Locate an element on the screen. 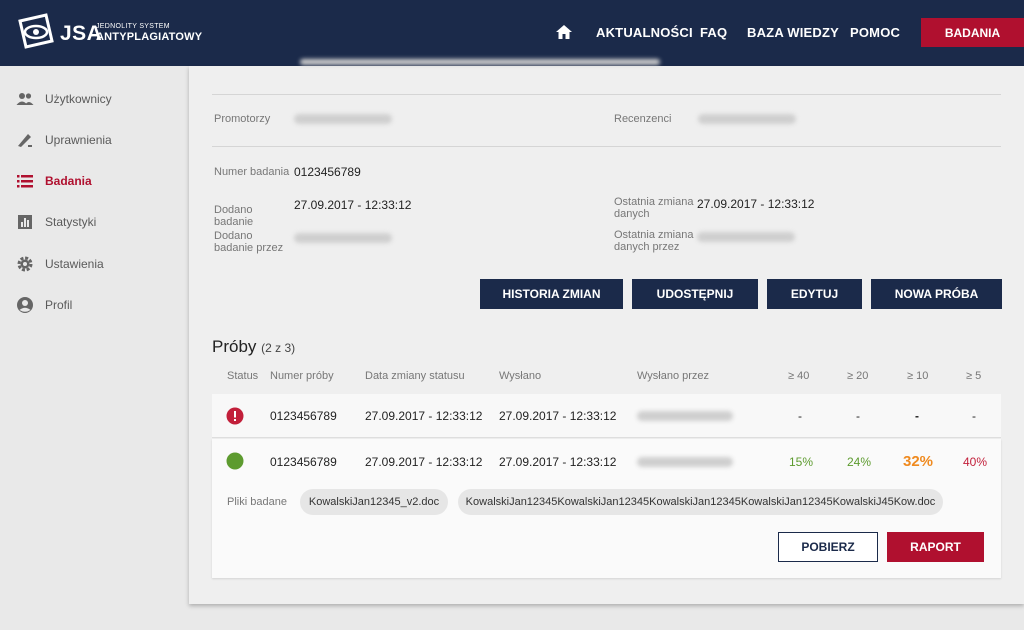 Image resolution: width=1024 pixels, height=630 pixels. logo-subtitle-2: ANTYPLAGIATOWY is located at coordinates (149, 37).